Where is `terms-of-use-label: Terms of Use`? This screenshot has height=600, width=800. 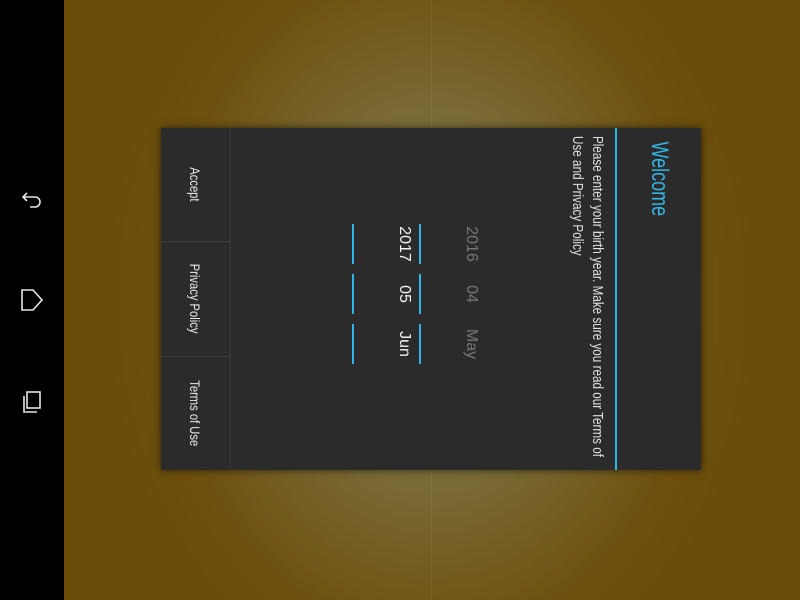 terms-of-use-label: Terms of Use is located at coordinates (195, 413).